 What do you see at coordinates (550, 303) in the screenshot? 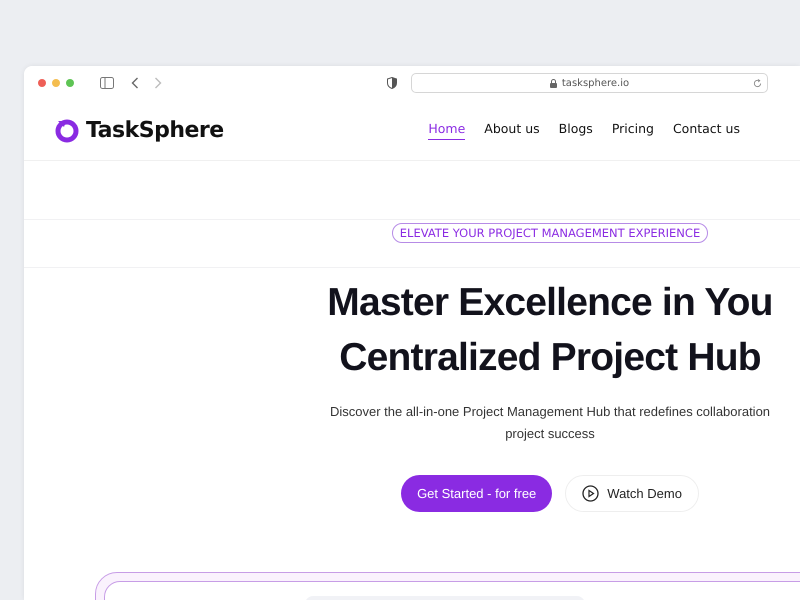
I see `headline: Master Excellence in You` at bounding box center [550, 303].